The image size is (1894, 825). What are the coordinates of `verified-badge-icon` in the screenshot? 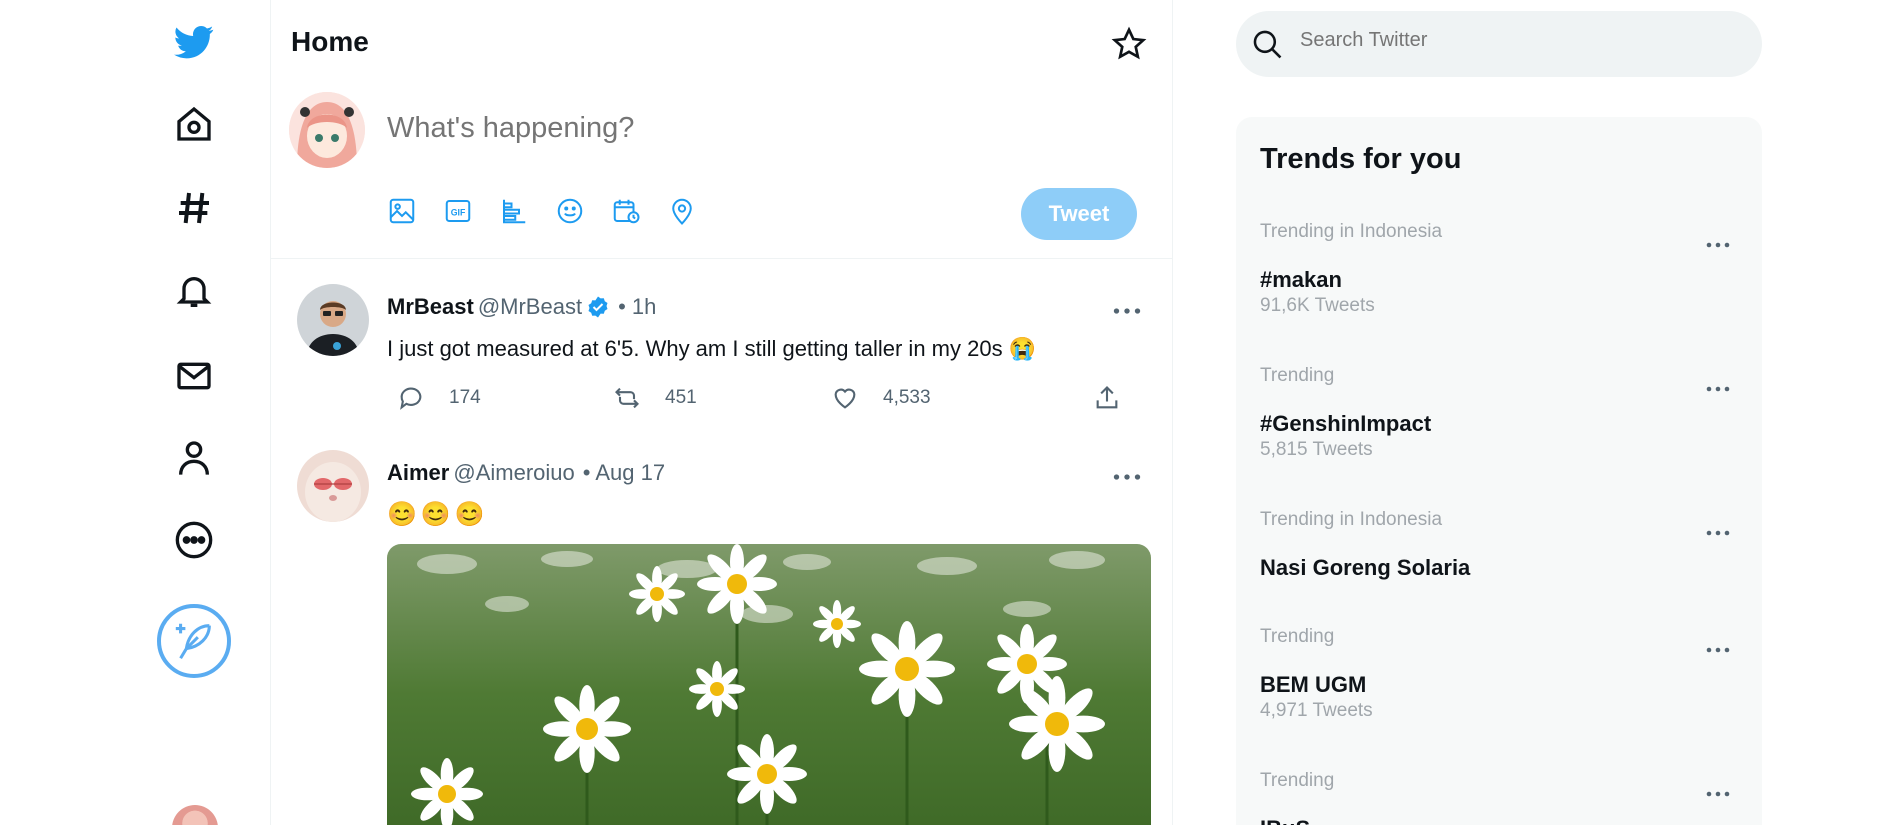 It's located at (598, 307).